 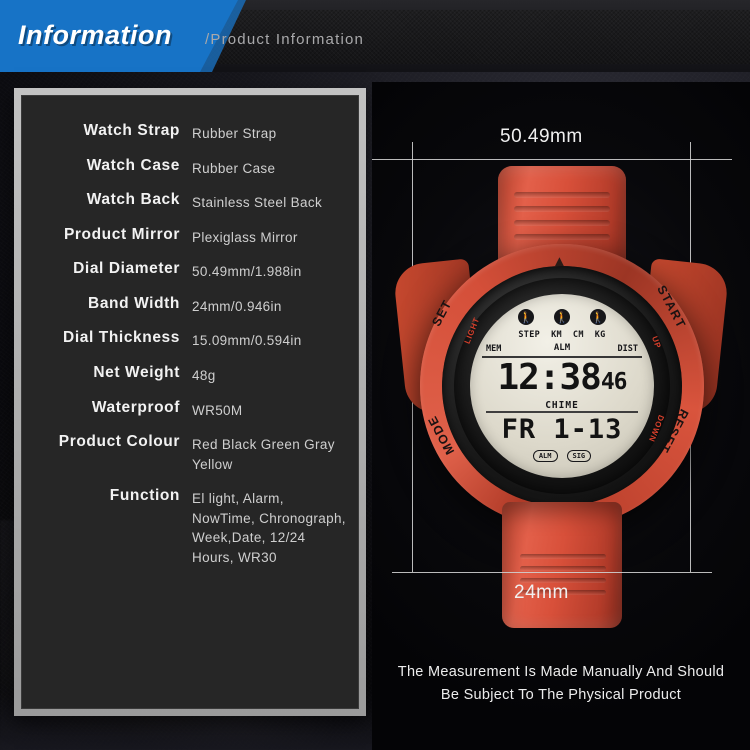 I want to click on table-row: Band Width 24mm/0.946in, so click(x=187, y=312).